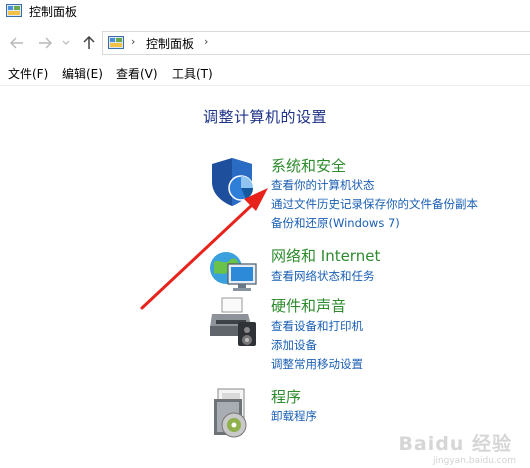  Describe the element at coordinates (317, 364) in the screenshot. I see `link-mobility-settings: 调整常用移动设置` at that location.